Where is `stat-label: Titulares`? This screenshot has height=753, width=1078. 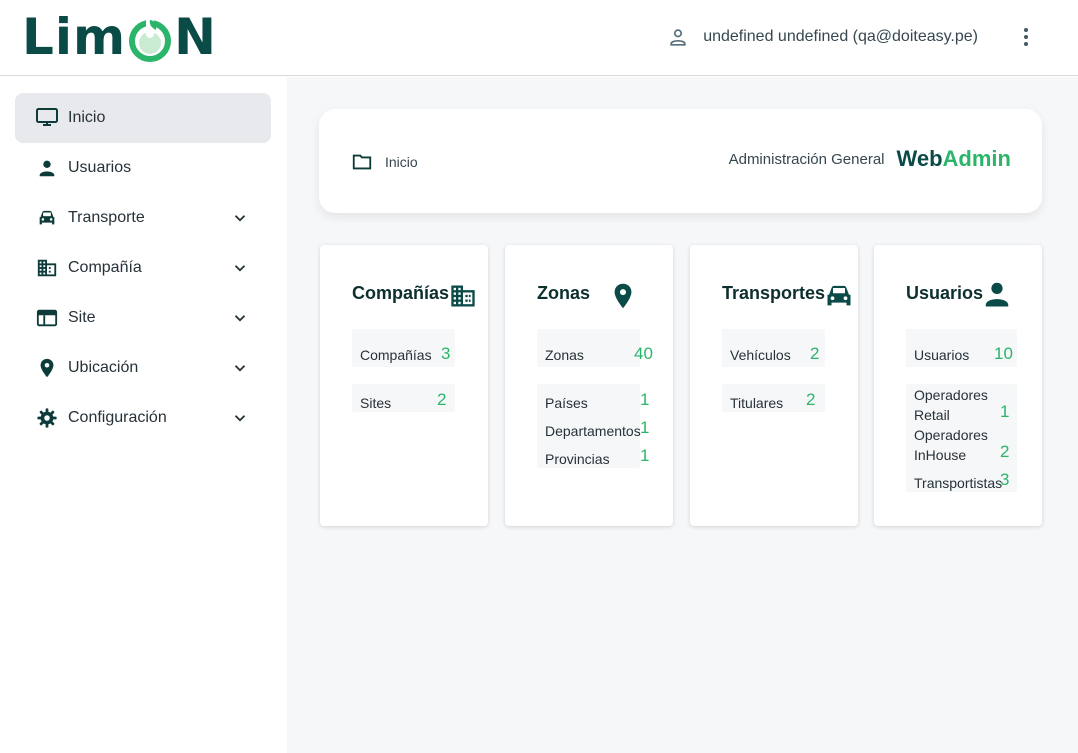 stat-label: Titulares is located at coordinates (757, 403).